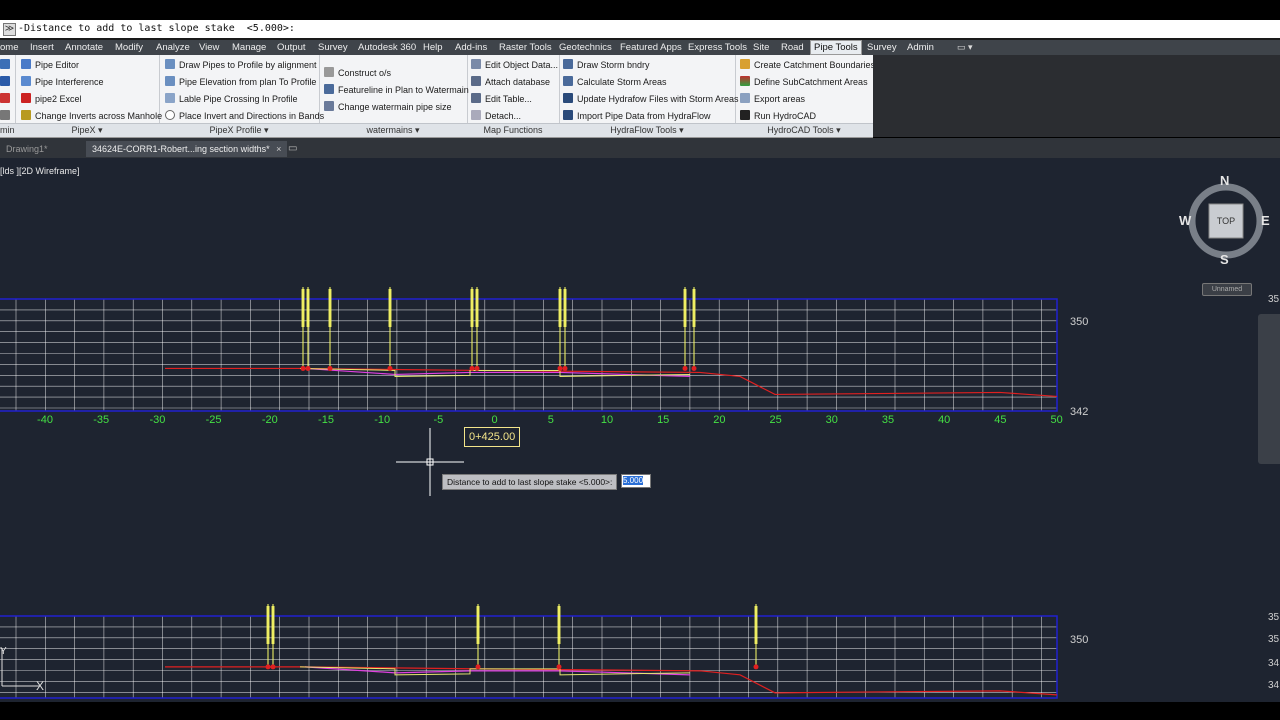  I want to click on pipe-elevation-button: Pipe Elevation from plan To Profile, so click(240, 82).